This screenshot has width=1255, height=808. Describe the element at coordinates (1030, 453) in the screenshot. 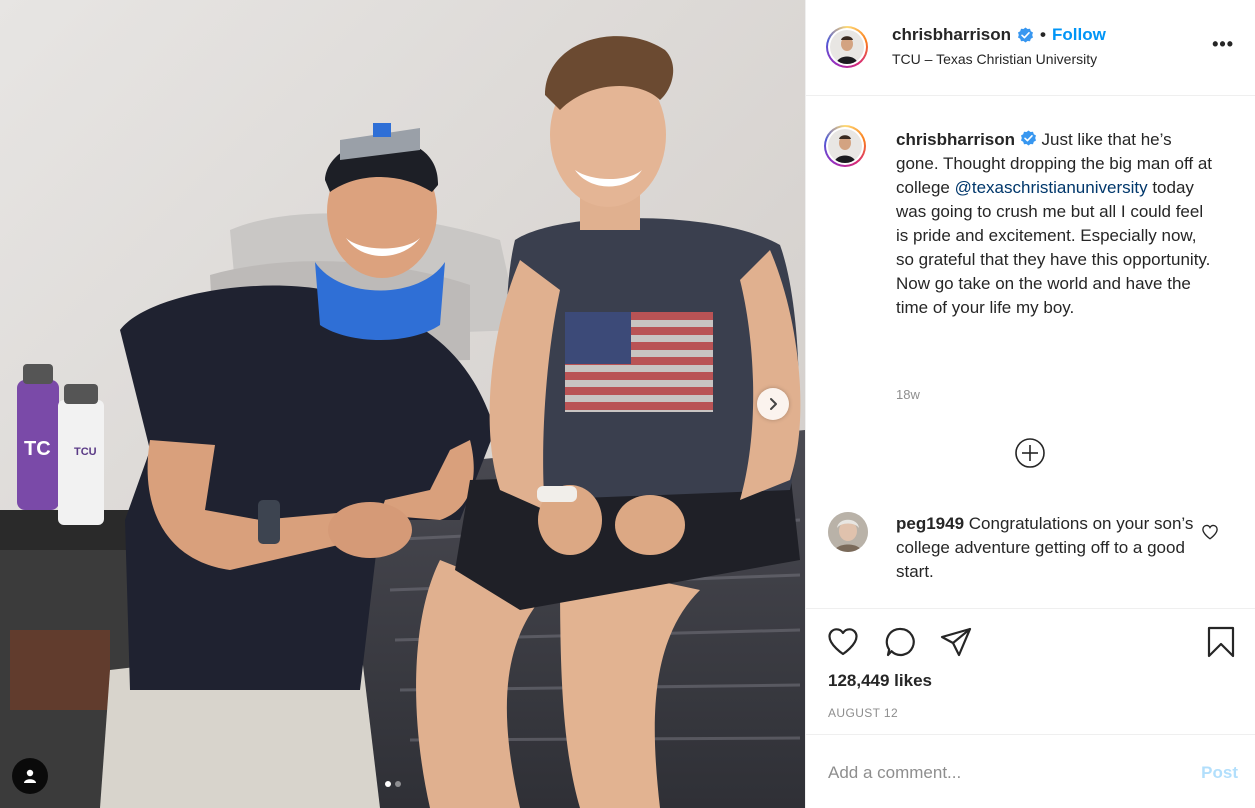

I see `load-more-comments-icon` at that location.